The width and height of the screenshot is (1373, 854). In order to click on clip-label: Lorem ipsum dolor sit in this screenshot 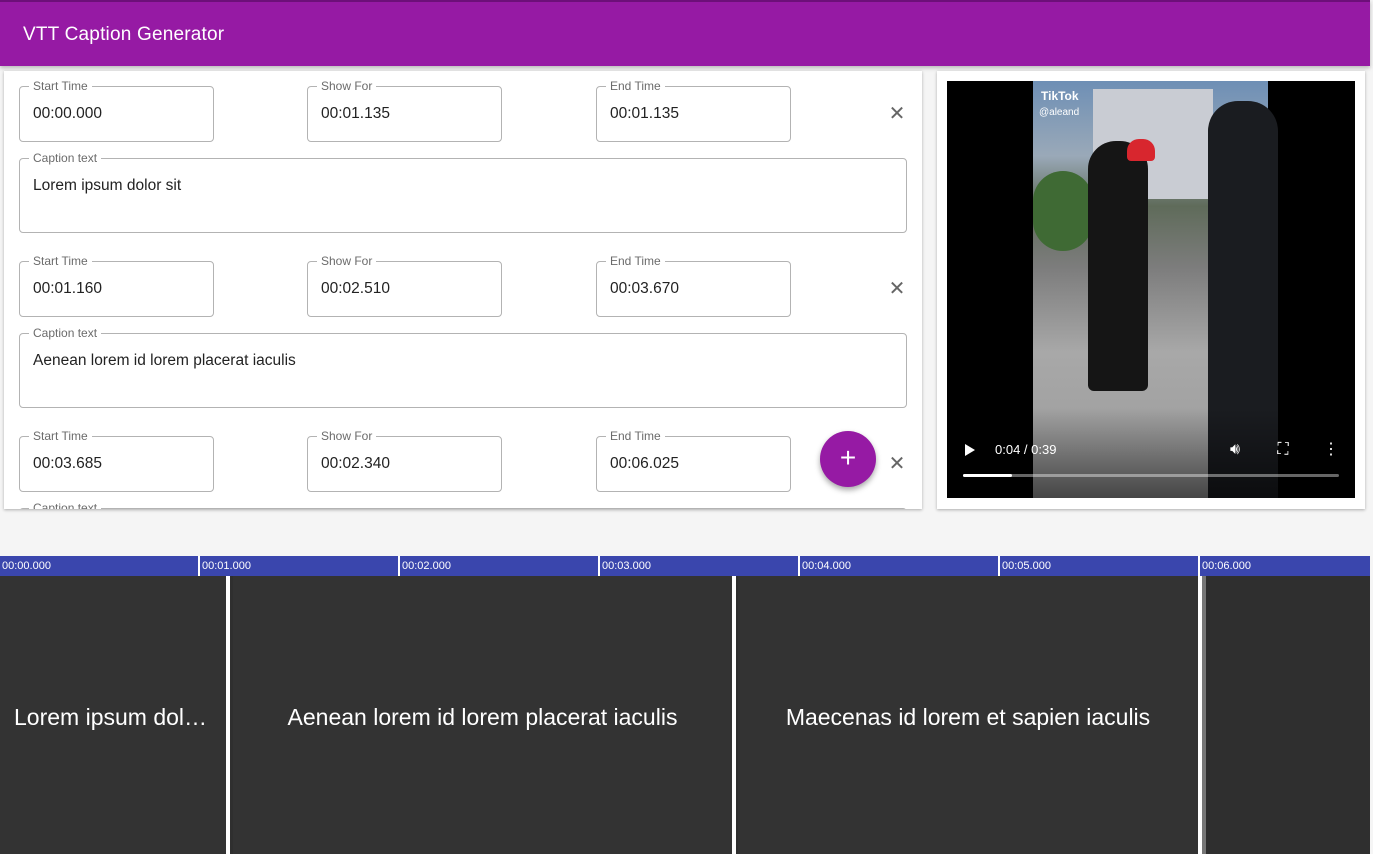, I will do `click(120, 717)`.